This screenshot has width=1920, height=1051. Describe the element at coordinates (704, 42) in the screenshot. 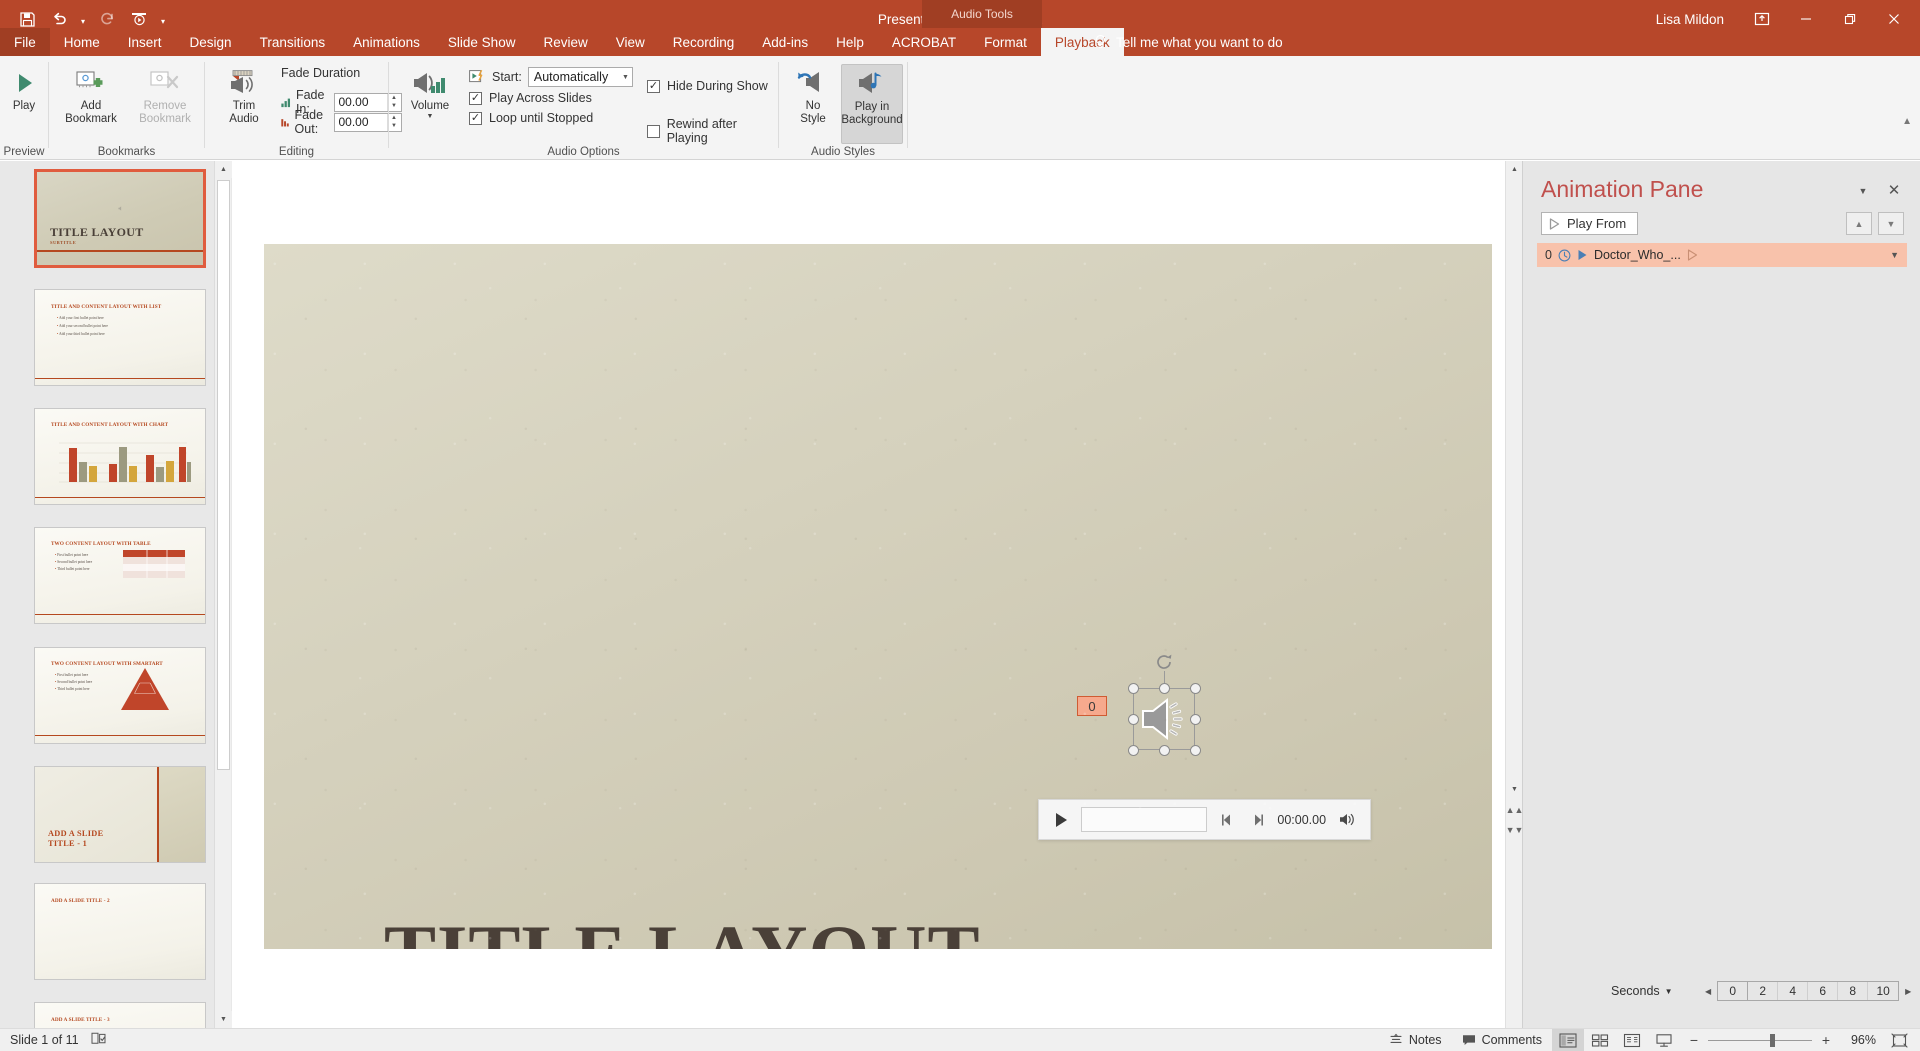

I see `tab-recording: Recording` at that location.